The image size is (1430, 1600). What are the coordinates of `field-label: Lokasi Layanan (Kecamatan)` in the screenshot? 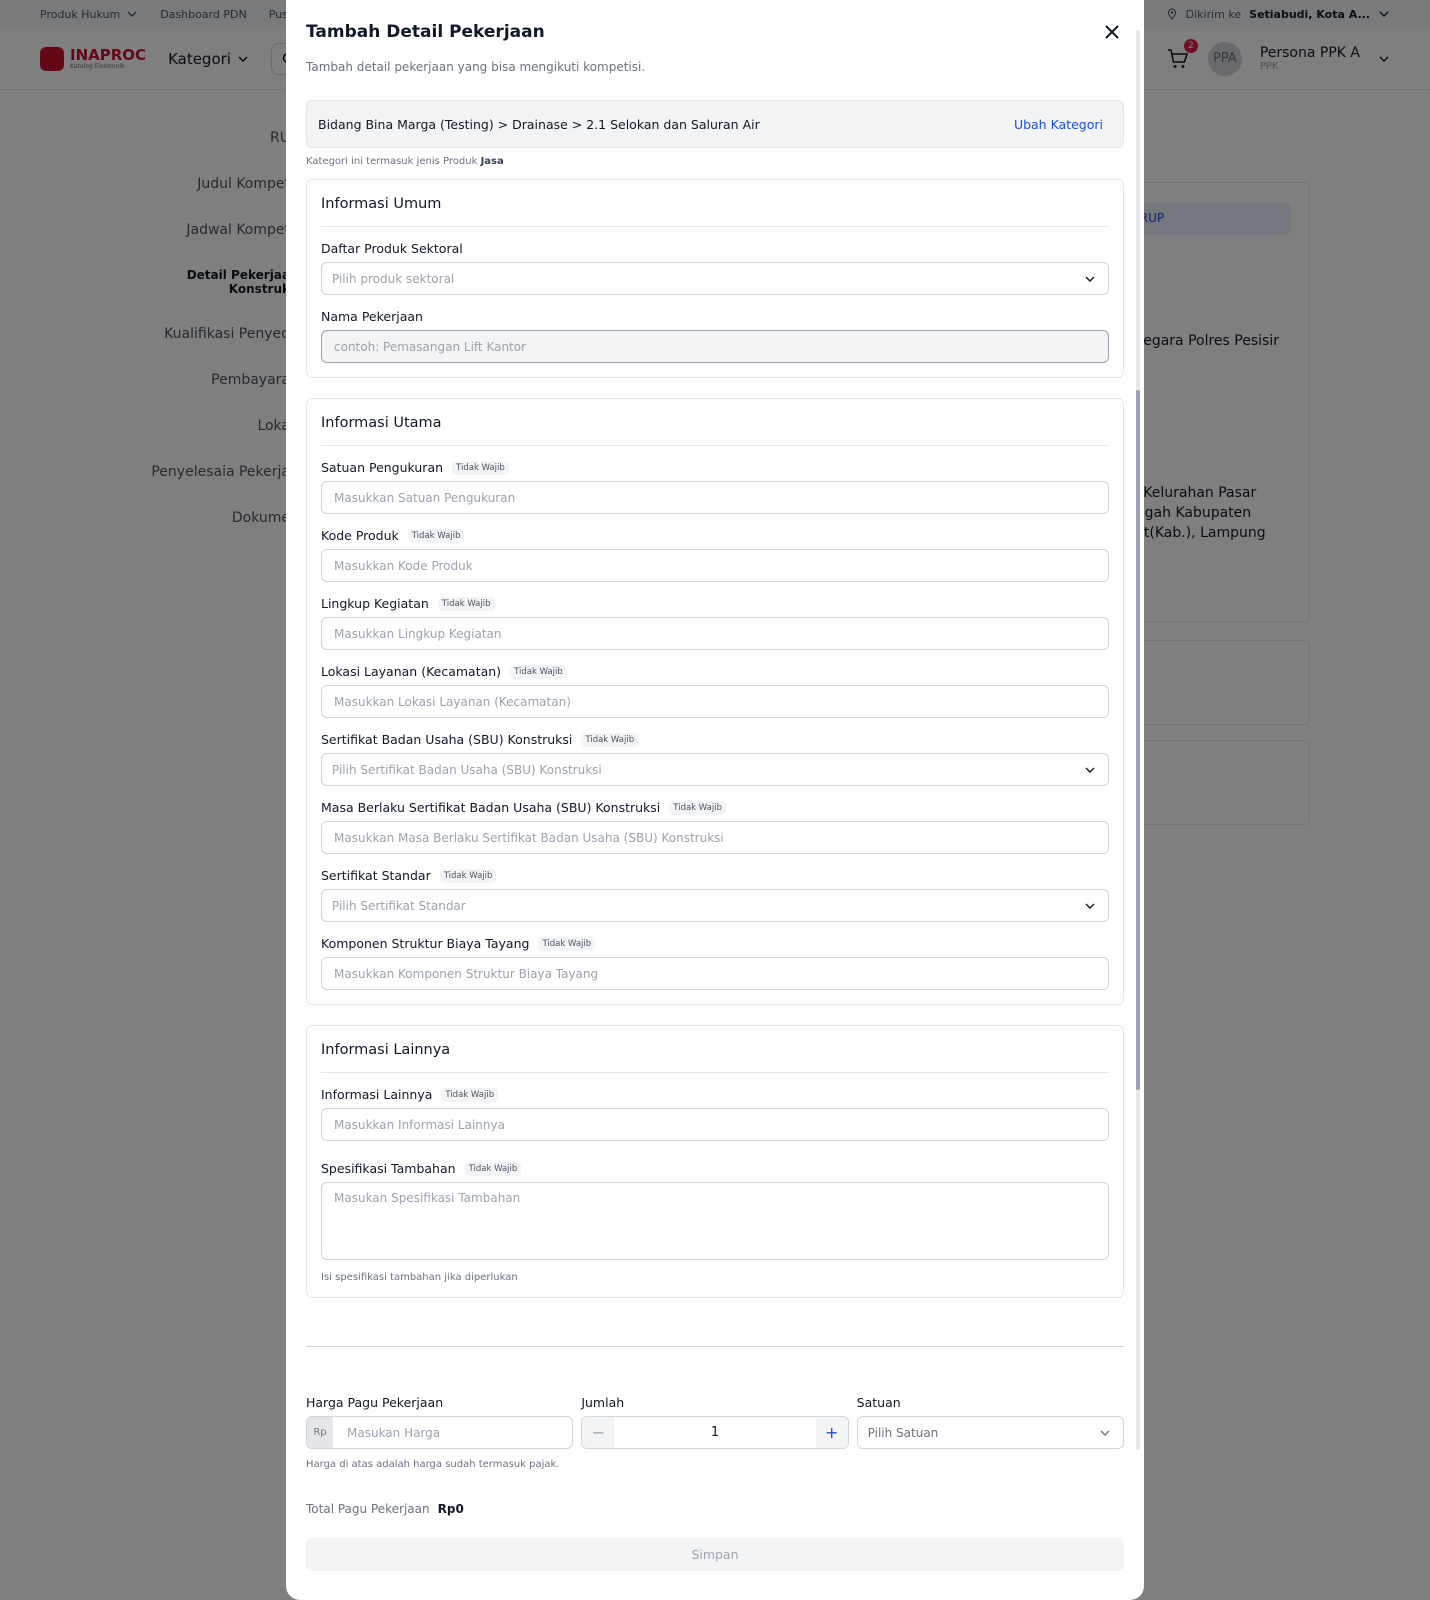 It's located at (411, 671).